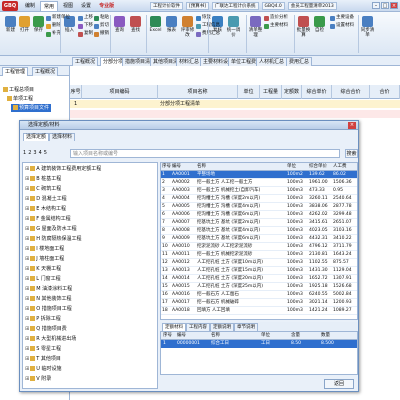 The image size is (400, 400). What do you see at coordinates (38, 379) in the screenshot?
I see `chapter-item: ⊞ V 附录` at bounding box center [38, 379].